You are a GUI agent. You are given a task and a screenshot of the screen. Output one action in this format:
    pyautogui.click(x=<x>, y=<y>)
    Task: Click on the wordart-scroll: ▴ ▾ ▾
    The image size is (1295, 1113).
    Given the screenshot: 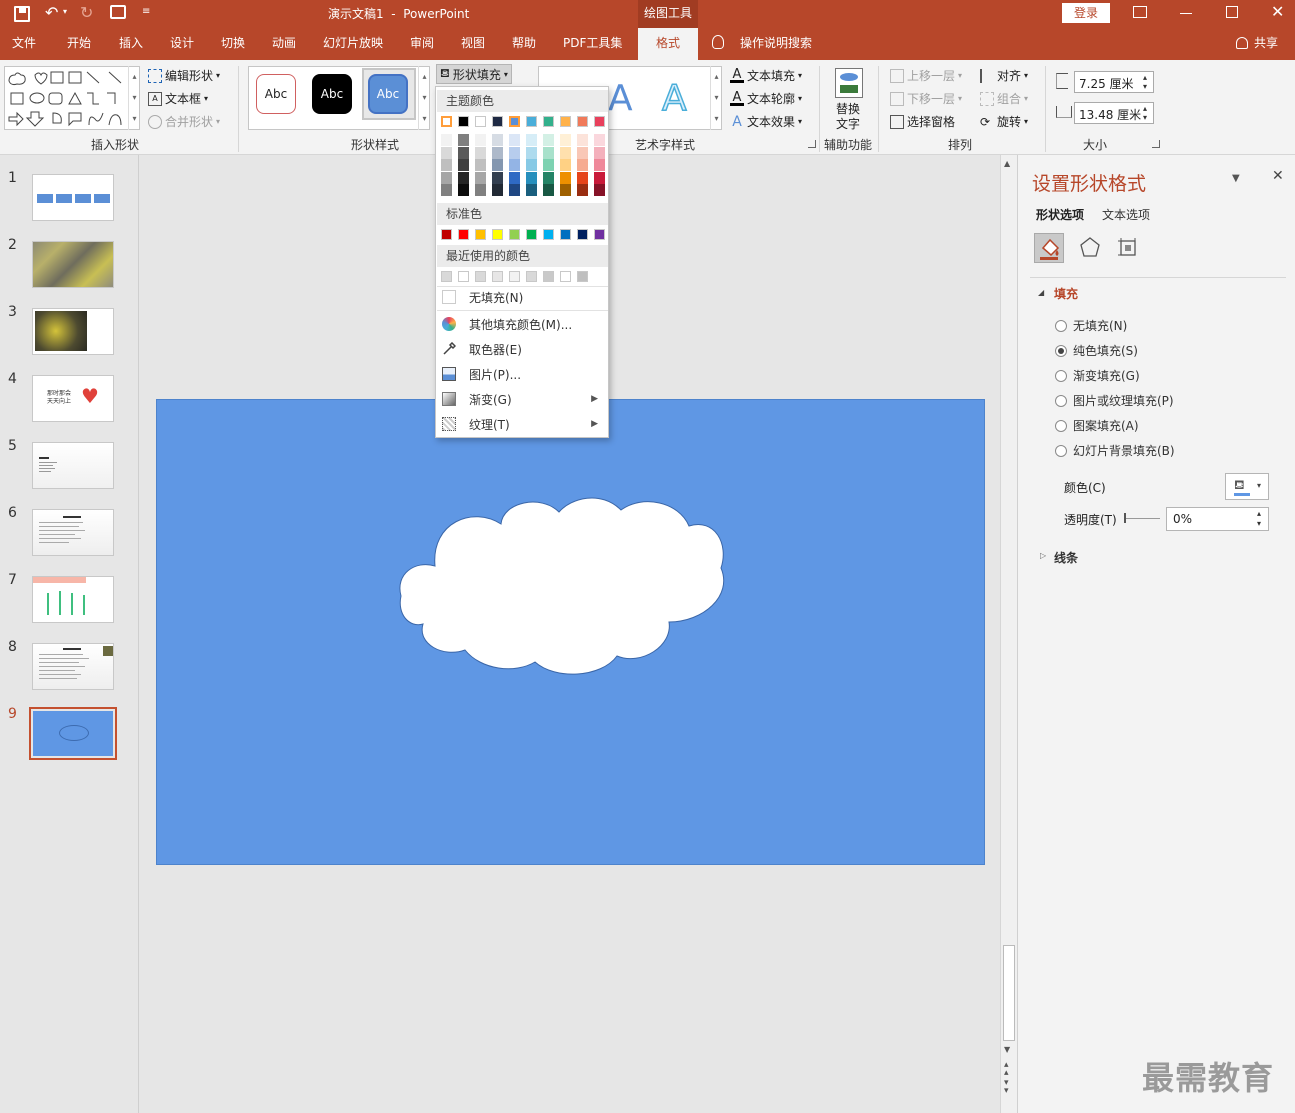 What is the action you would take?
    pyautogui.click(x=716, y=98)
    